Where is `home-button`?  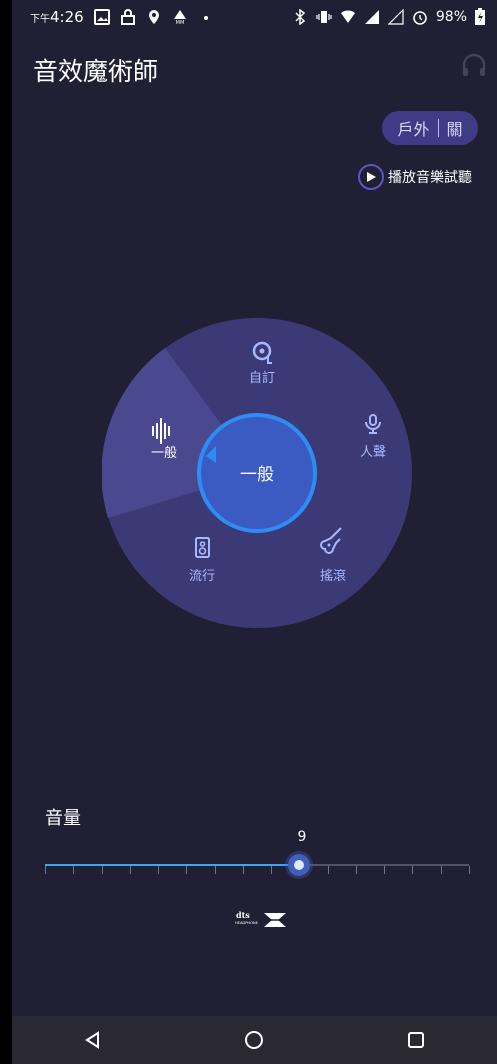 home-button is located at coordinates (254, 1040).